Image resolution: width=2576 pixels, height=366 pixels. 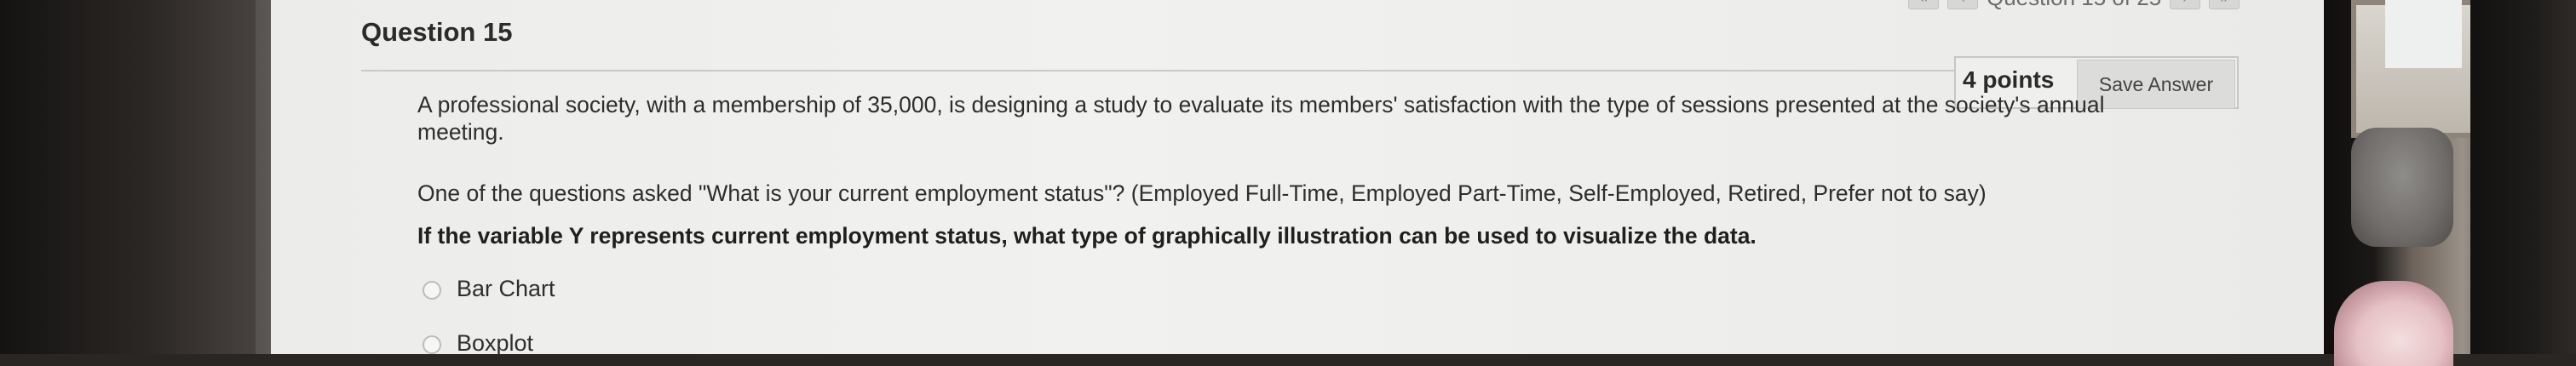 What do you see at coordinates (2224, 4) in the screenshot?
I see `last-question-button: »` at bounding box center [2224, 4].